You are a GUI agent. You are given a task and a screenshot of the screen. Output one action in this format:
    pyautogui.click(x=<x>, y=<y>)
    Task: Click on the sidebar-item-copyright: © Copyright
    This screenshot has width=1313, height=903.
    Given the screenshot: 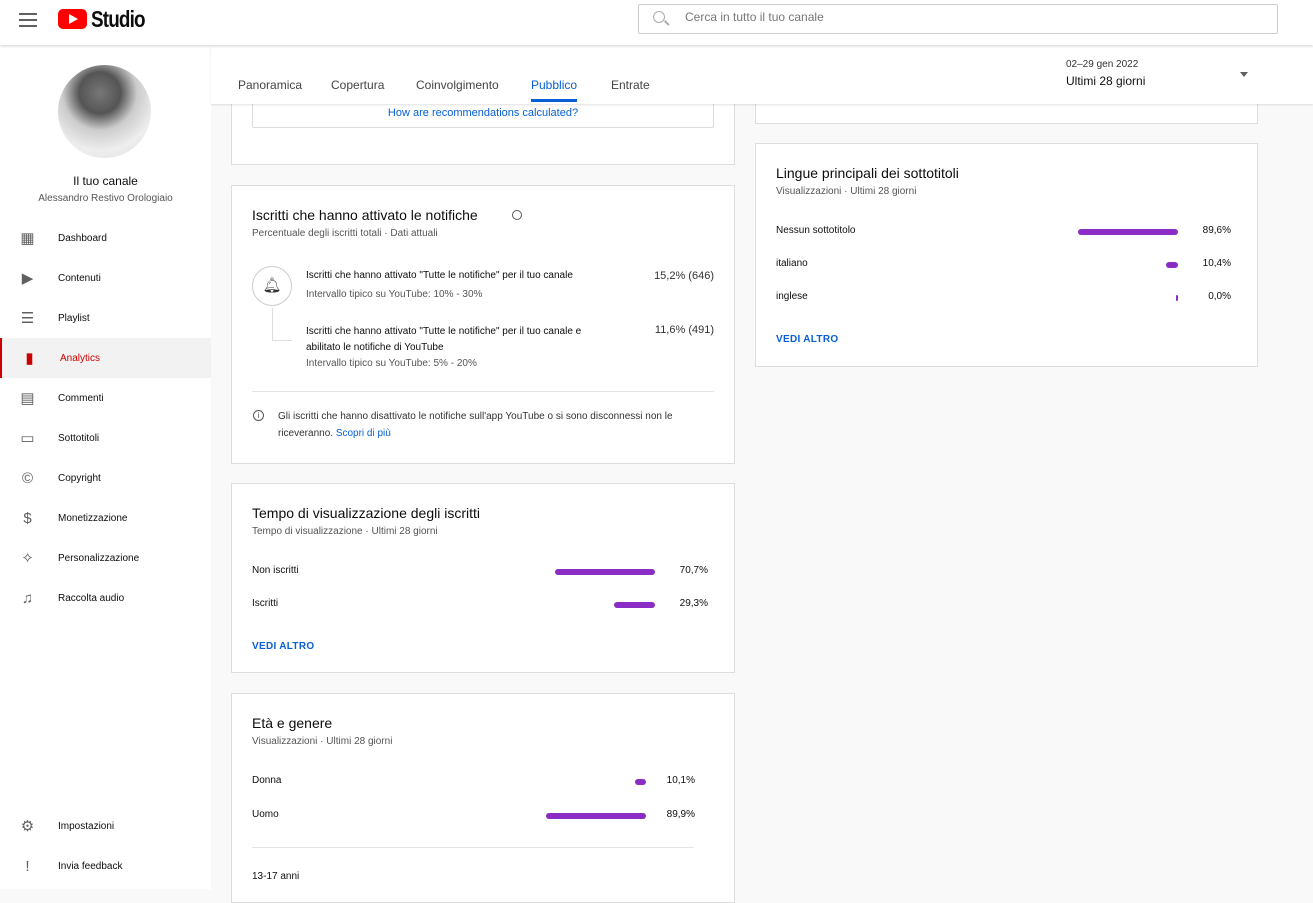 What is the action you would take?
    pyautogui.click(x=105, y=478)
    